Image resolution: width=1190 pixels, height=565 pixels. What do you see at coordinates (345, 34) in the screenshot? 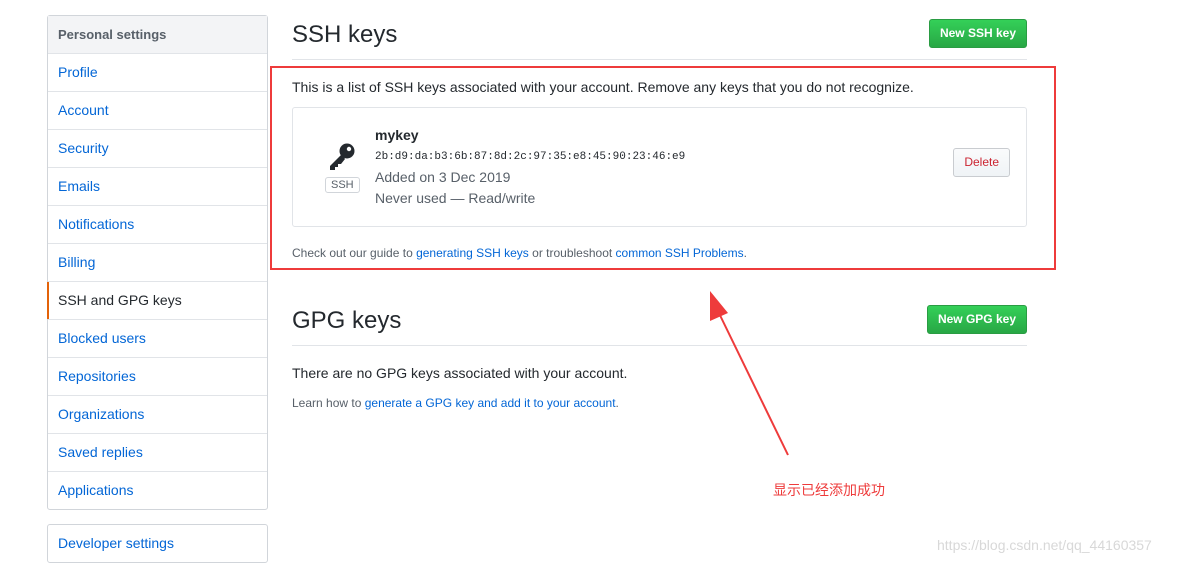
I see `ssh-section-title: SSH keys` at bounding box center [345, 34].